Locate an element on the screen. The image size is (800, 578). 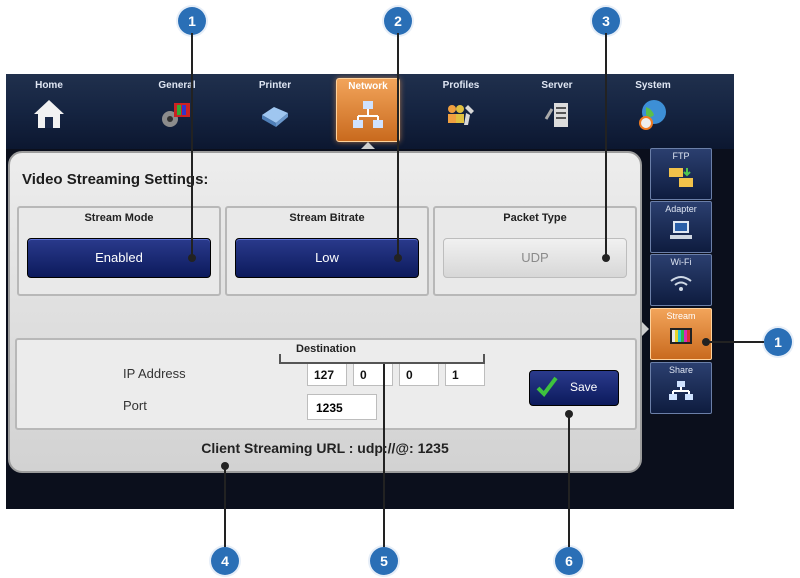
packet-type-select: UDP is located at coordinates (535, 258).